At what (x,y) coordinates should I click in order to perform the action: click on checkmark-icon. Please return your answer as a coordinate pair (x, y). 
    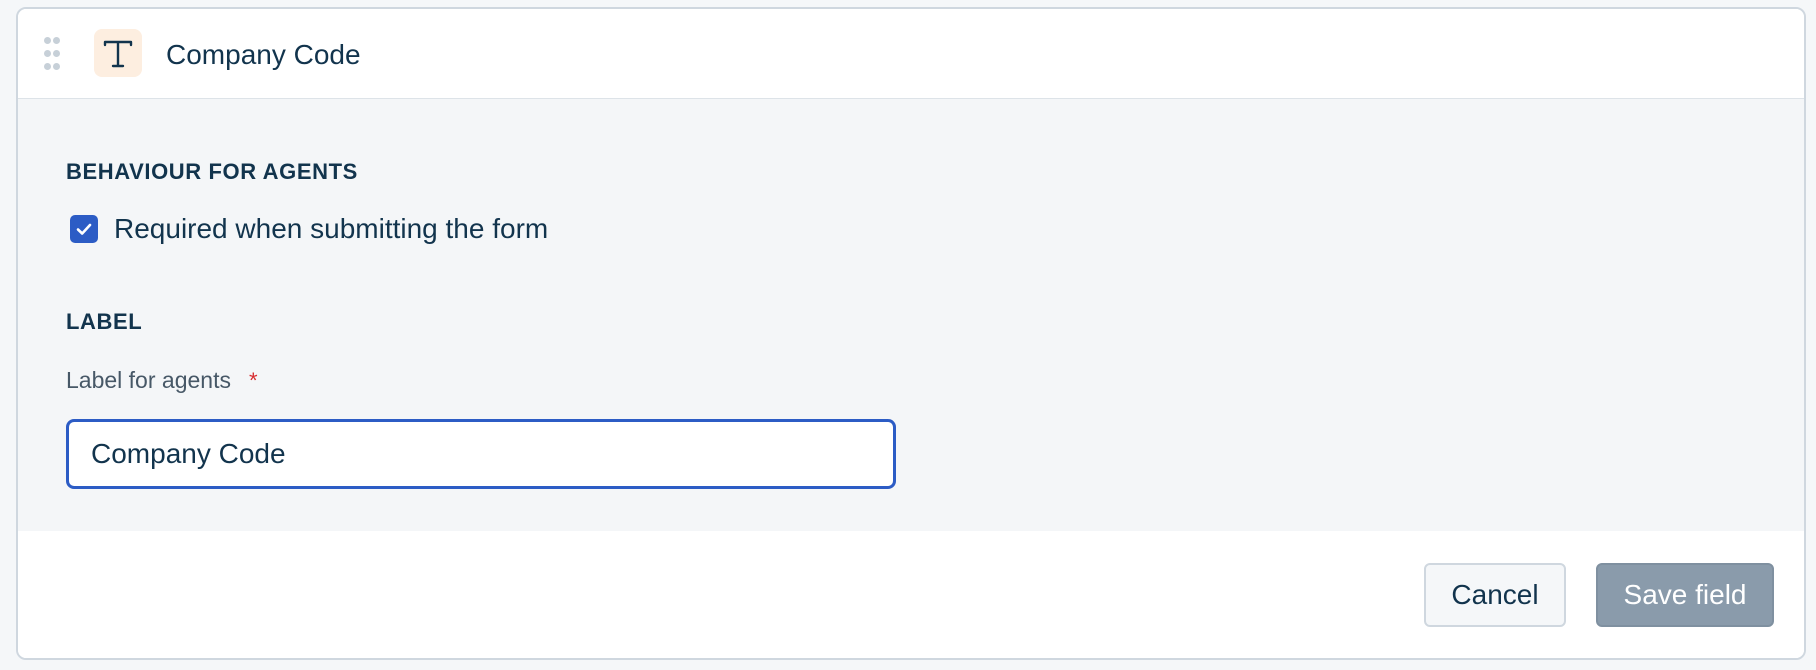
    Looking at the image, I should click on (84, 229).